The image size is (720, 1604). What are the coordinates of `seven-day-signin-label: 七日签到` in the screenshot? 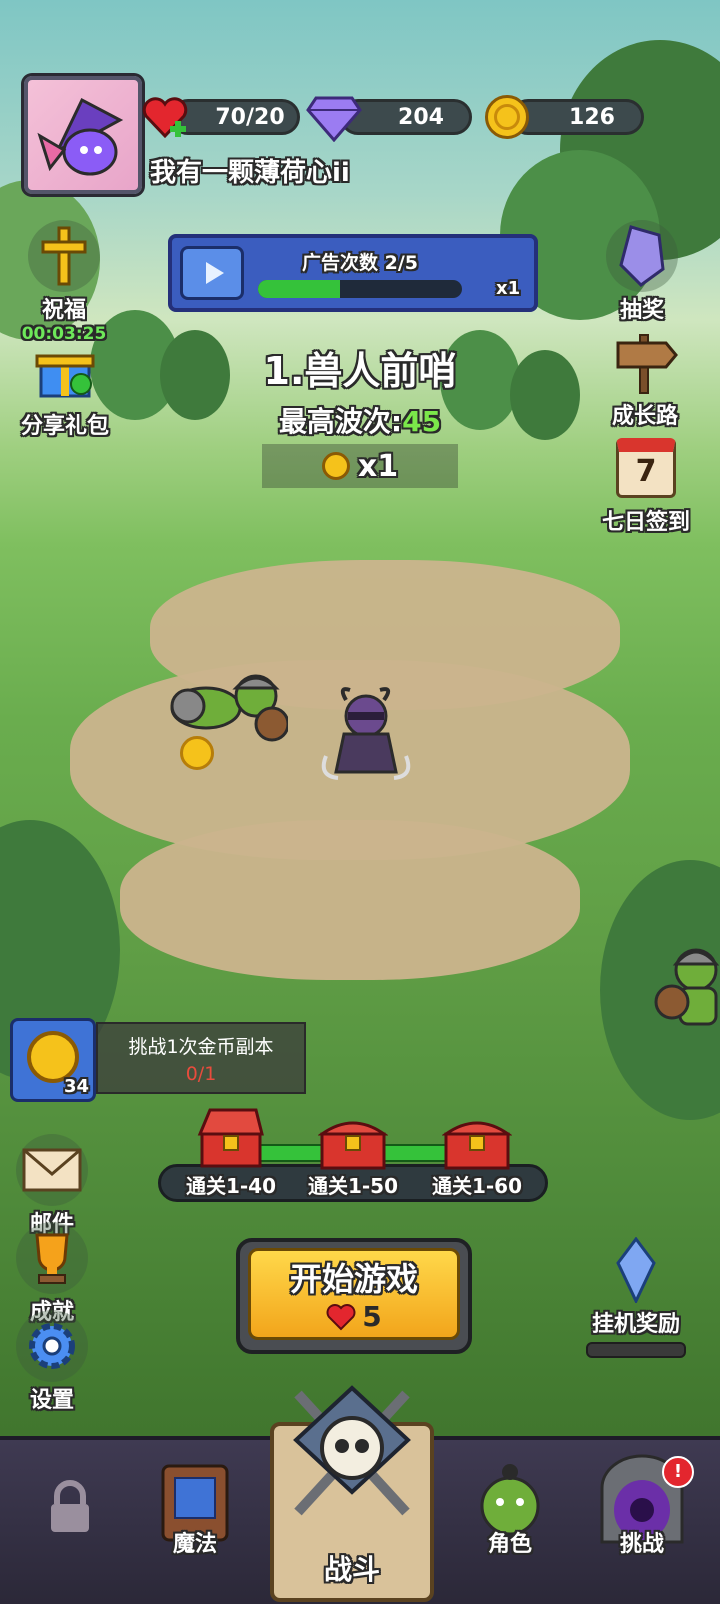 It's located at (645, 522).